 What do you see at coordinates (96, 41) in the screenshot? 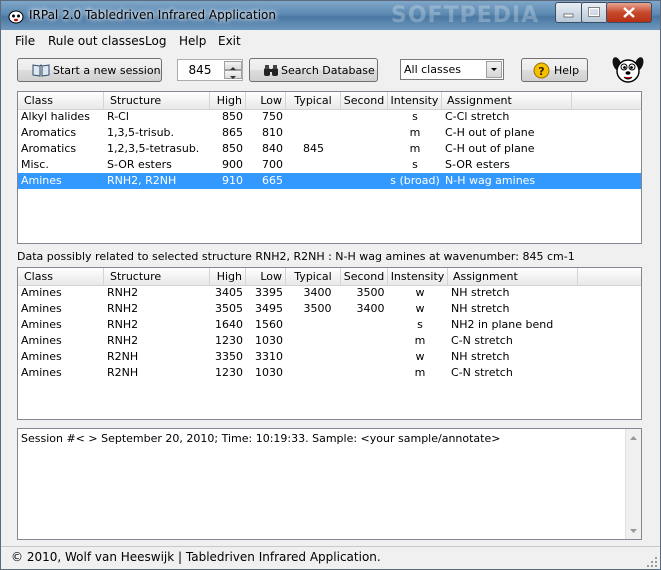
I see `menu-rule-out-classes: Rule out classes` at bounding box center [96, 41].